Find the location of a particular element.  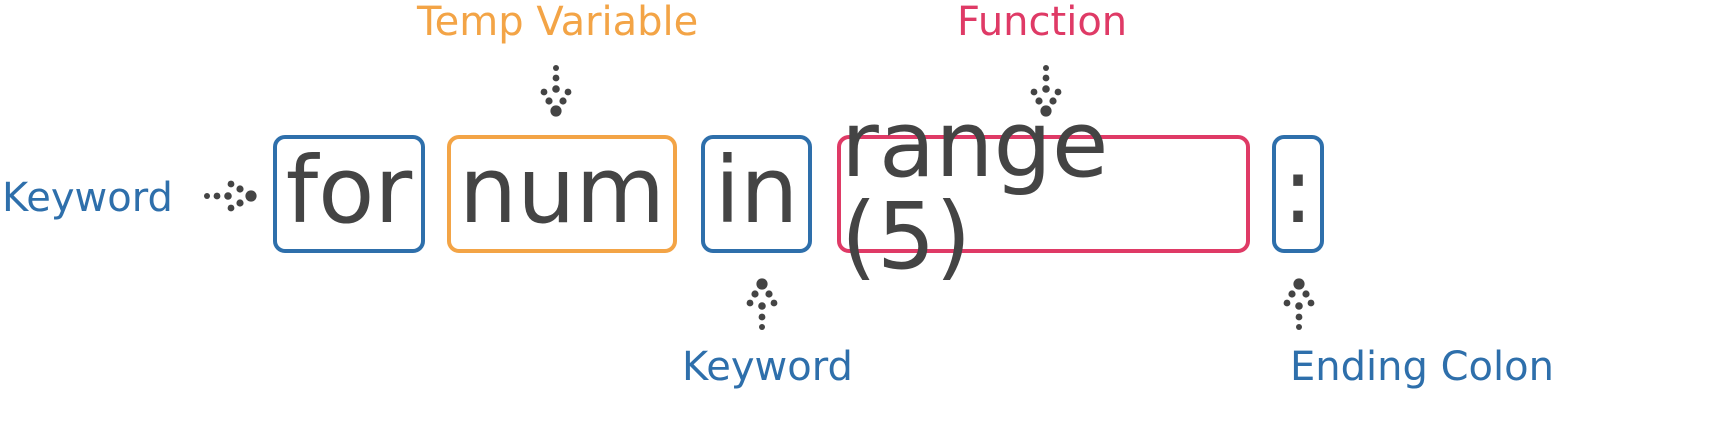

token-range-box: range (5) is located at coordinates (1043, 191).